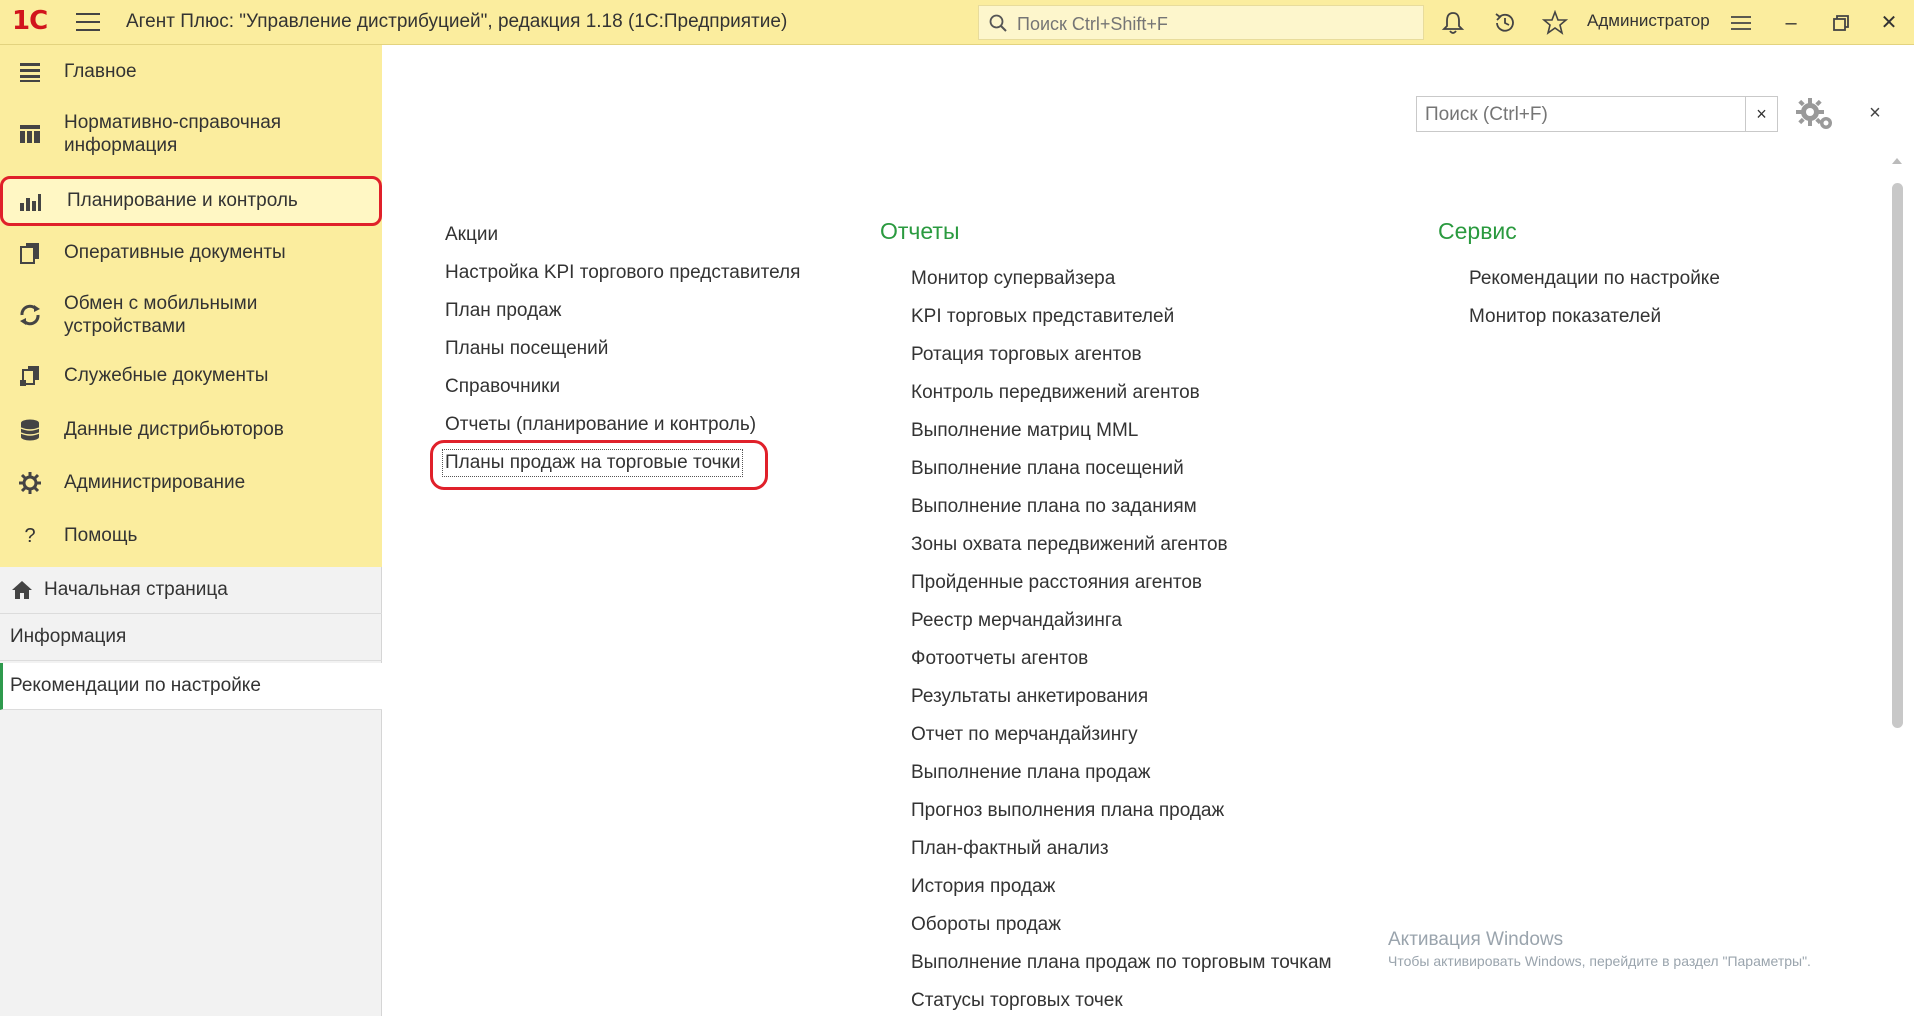 This screenshot has width=1914, height=1016. I want to click on link-kpi-setup: Настройка KPI торгового представителя, so click(622, 273).